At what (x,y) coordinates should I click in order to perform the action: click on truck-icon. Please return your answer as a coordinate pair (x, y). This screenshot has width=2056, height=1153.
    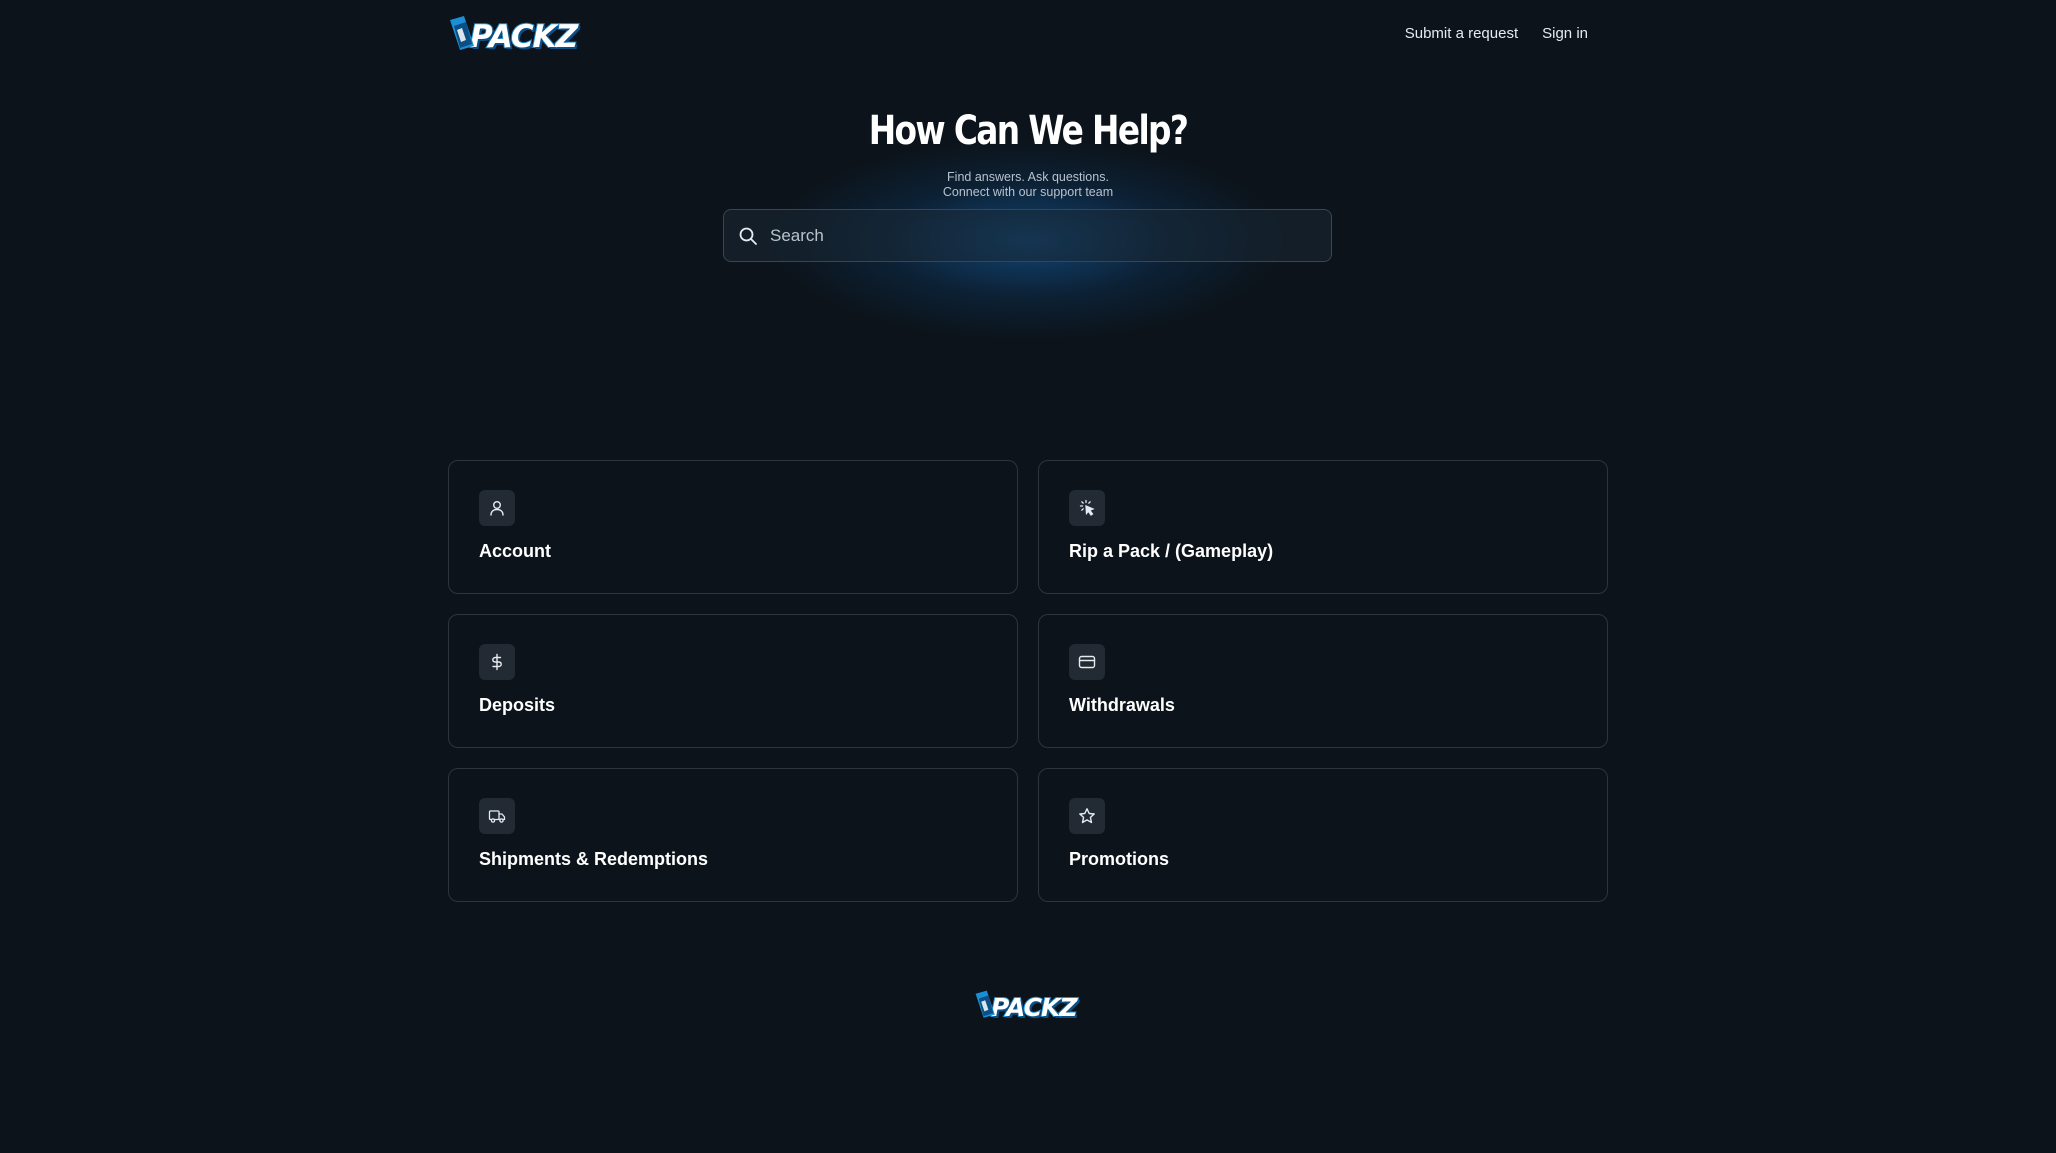
    Looking at the image, I should click on (497, 816).